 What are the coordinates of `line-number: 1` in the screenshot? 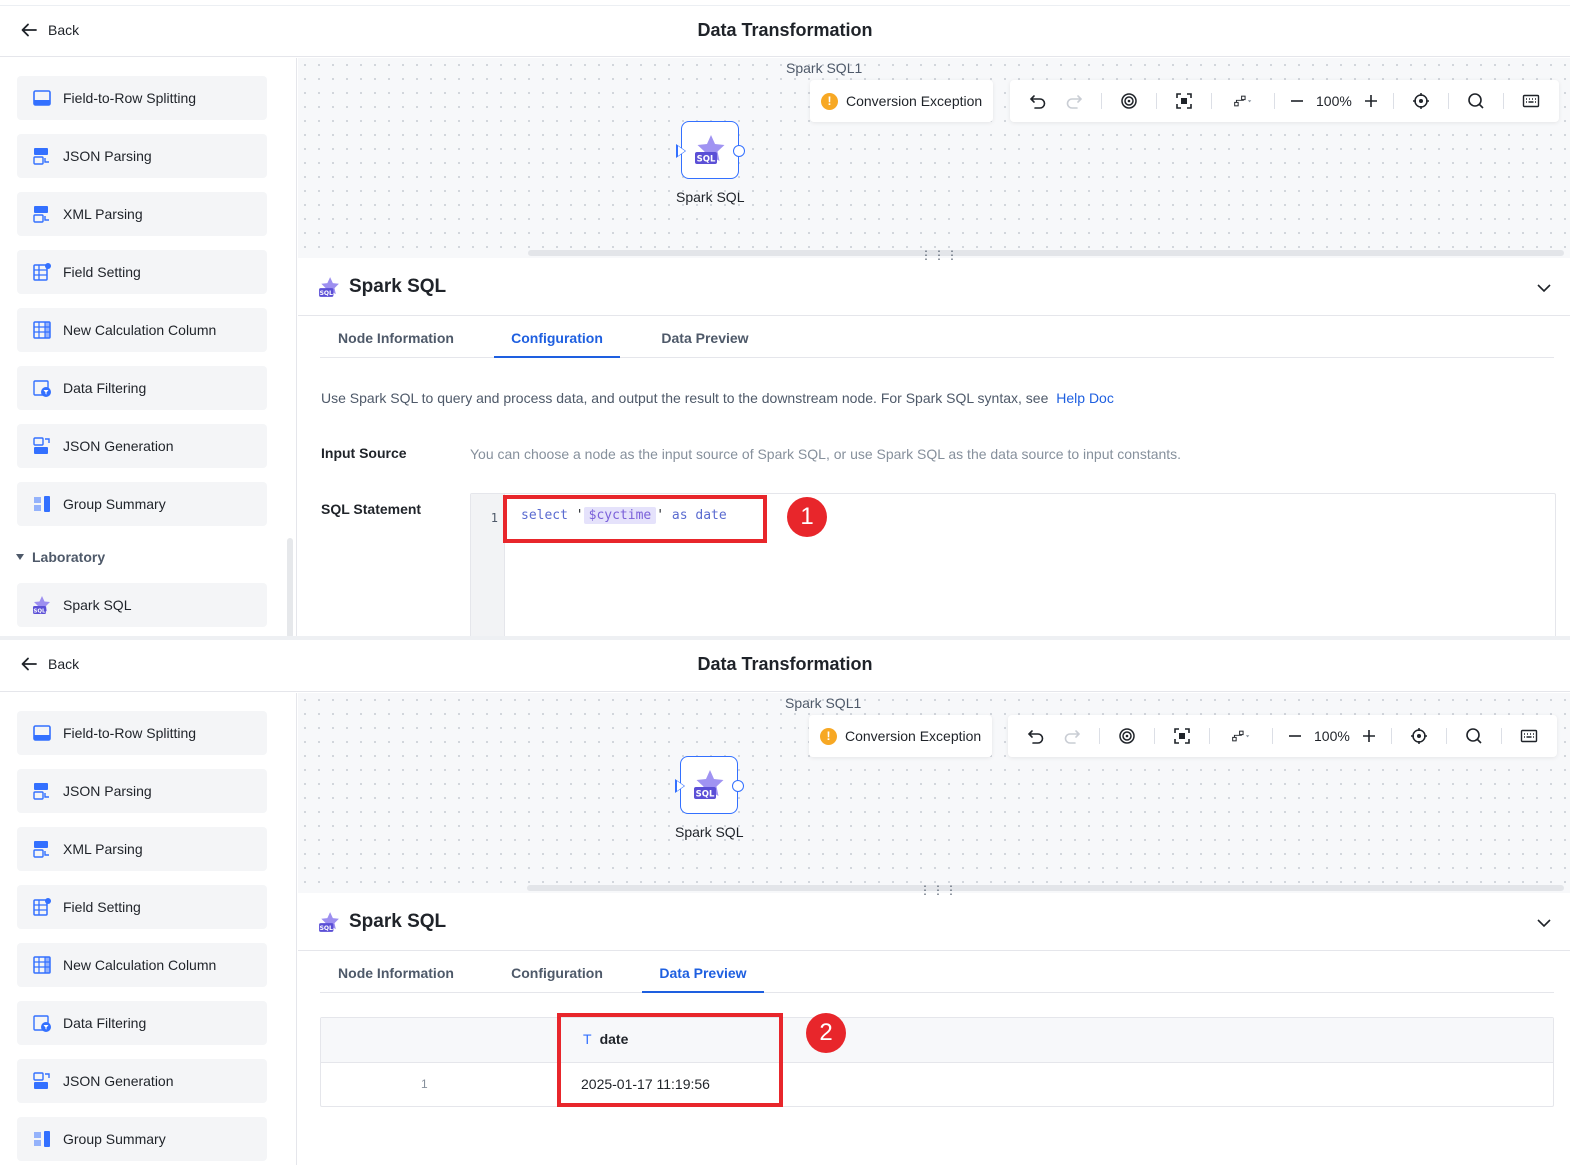 It's located at (488, 565).